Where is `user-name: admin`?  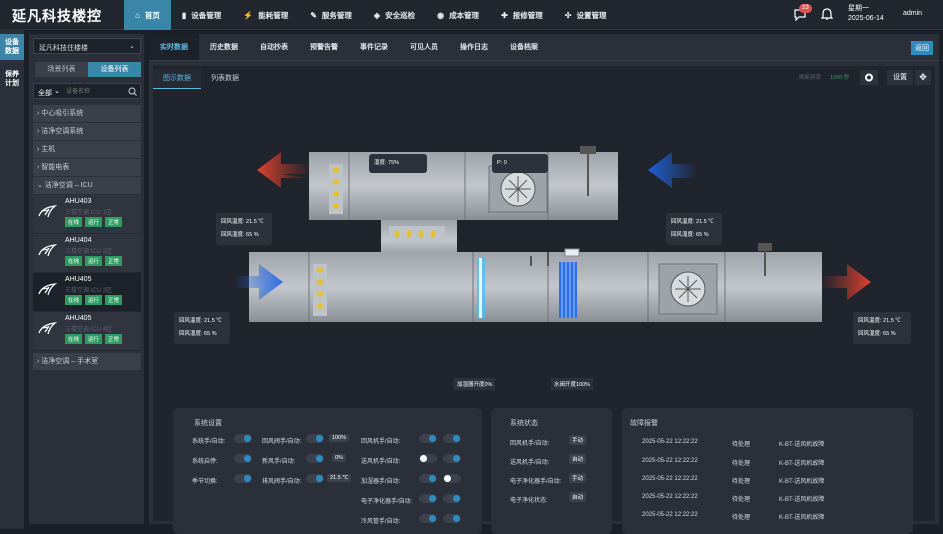 user-name: admin is located at coordinates (912, 13).